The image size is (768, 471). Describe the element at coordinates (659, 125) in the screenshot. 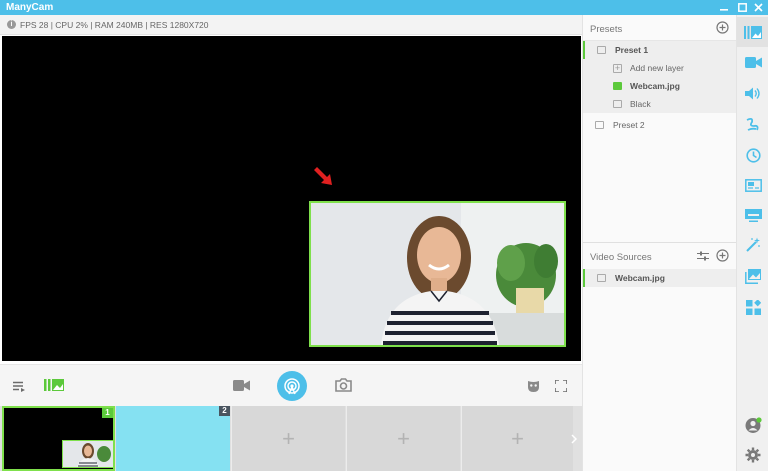

I see `preset-item-2: Preset 2` at that location.